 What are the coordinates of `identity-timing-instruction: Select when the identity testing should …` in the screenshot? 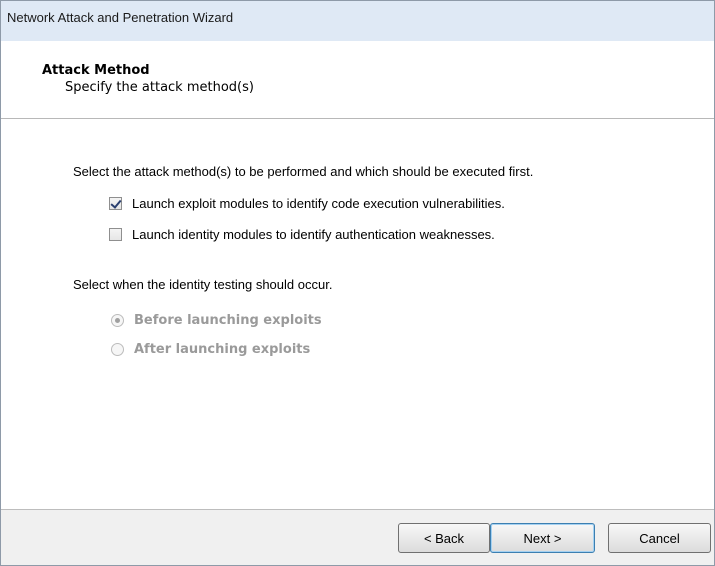 It's located at (203, 284).